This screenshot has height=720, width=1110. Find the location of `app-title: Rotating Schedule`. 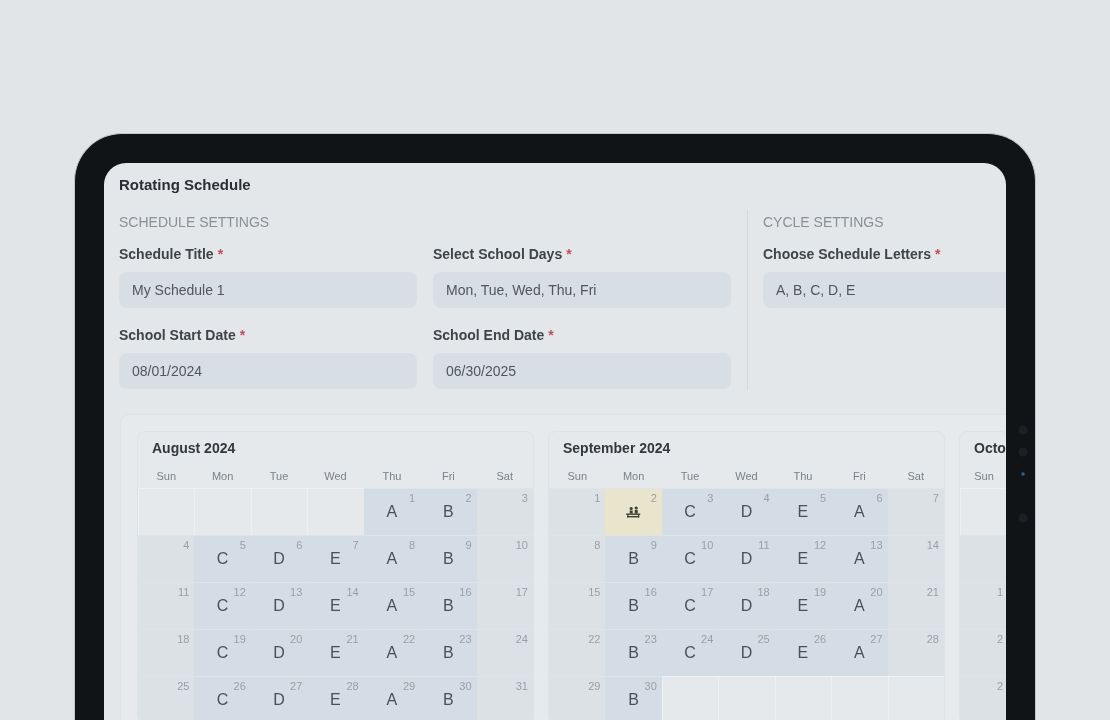

app-title: Rotating Schedule is located at coordinates (185, 185).